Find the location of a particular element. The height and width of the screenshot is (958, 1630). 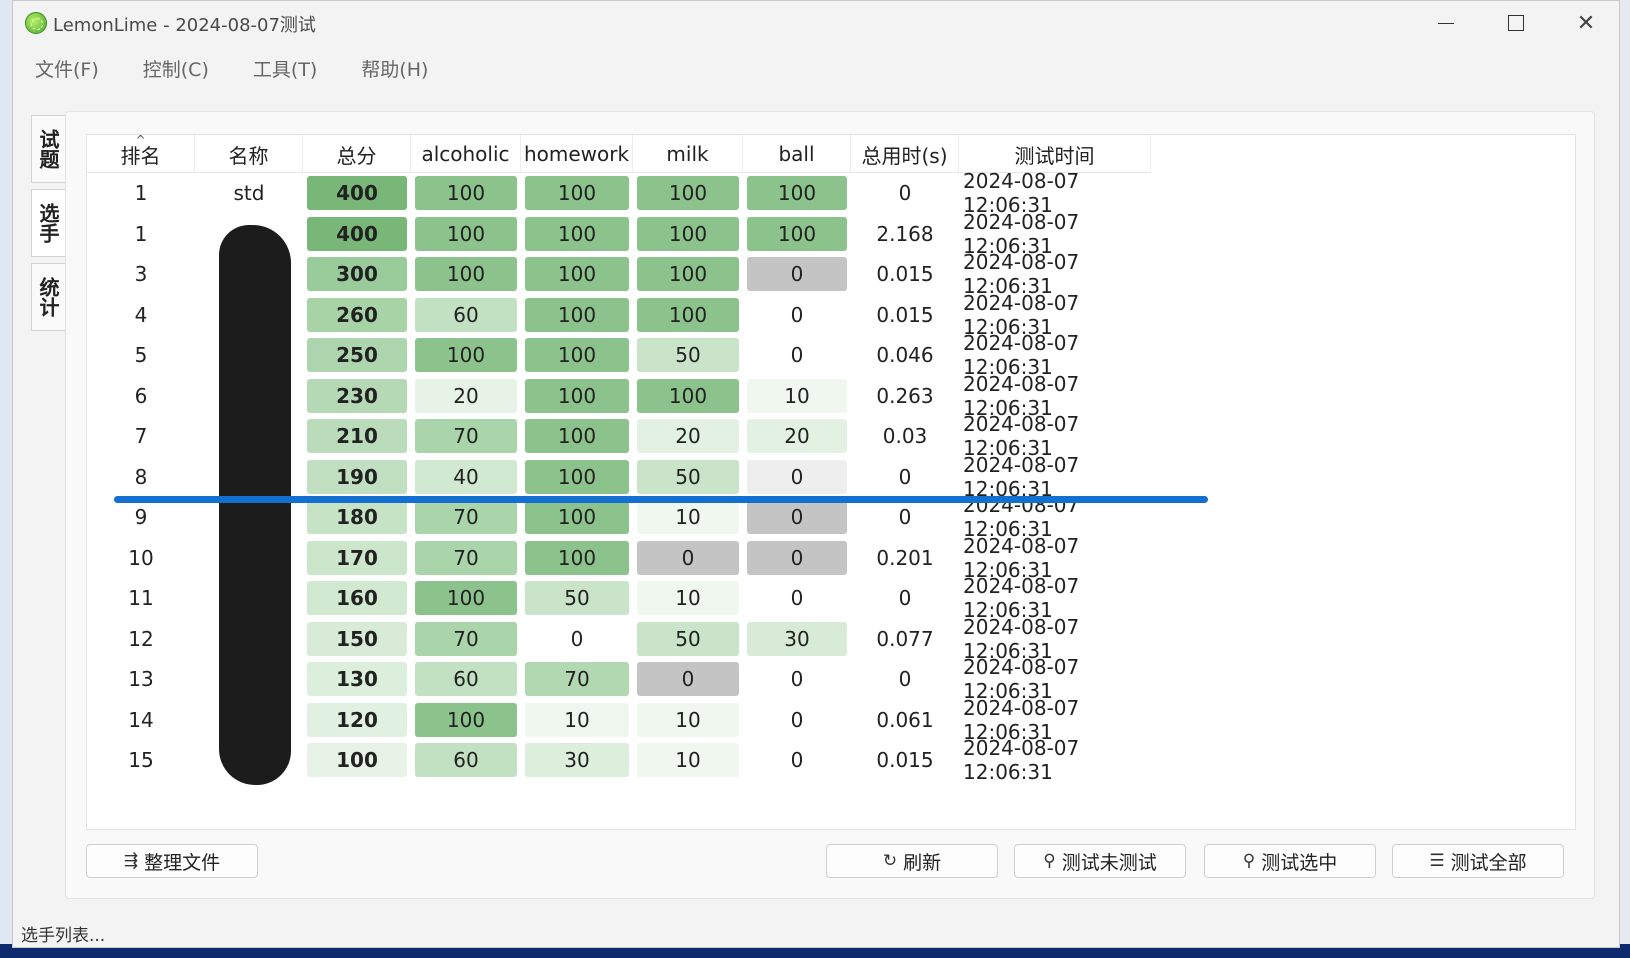

test-untested-button: ⚲ 测试未测试 is located at coordinates (1100, 861).